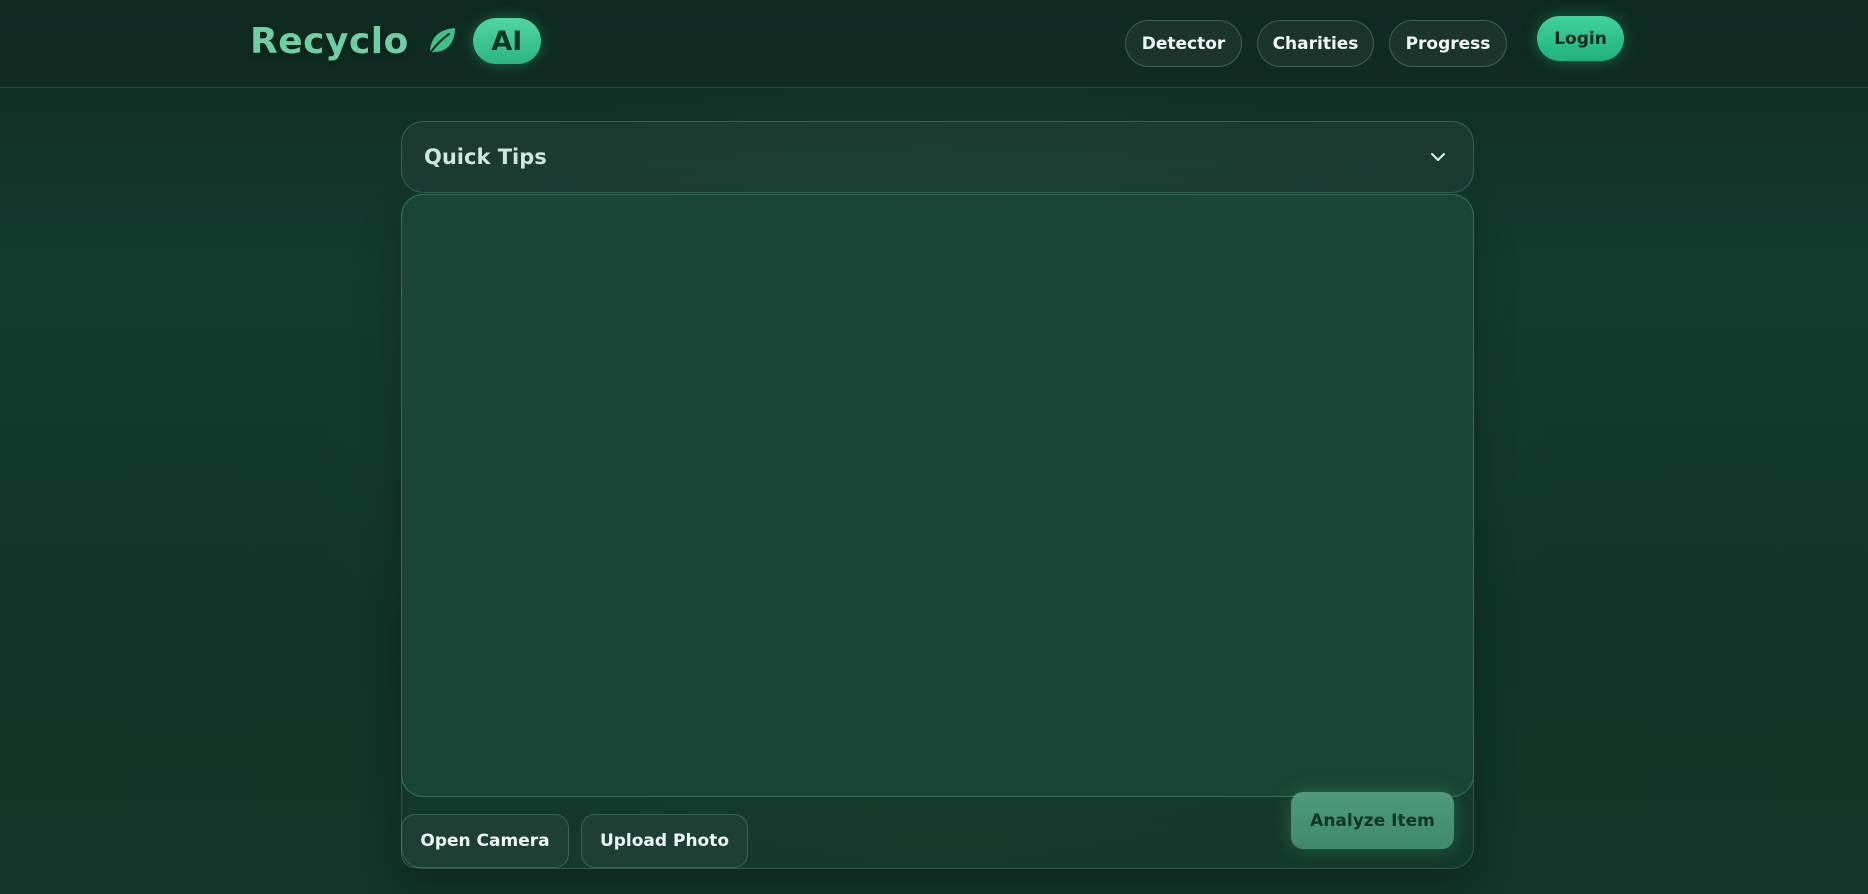 Image resolution: width=1868 pixels, height=894 pixels. Describe the element at coordinates (1448, 43) in the screenshot. I see `nav-progress: Progress` at that location.